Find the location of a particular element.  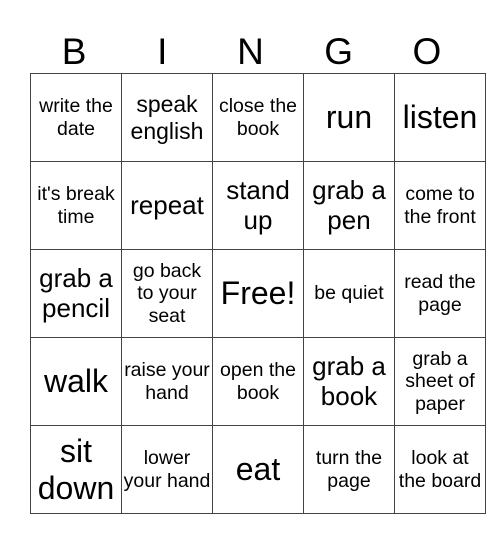

bingo-cell: open the book is located at coordinates (258, 381).